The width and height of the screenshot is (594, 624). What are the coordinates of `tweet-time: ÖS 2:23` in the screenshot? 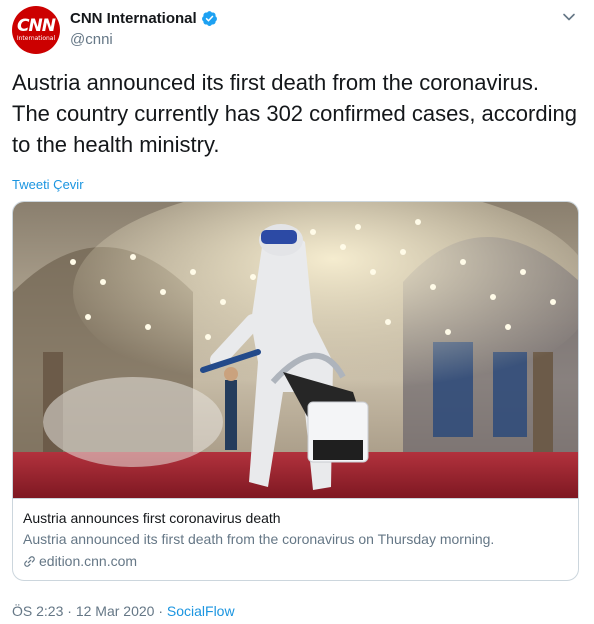 It's located at (37, 611).